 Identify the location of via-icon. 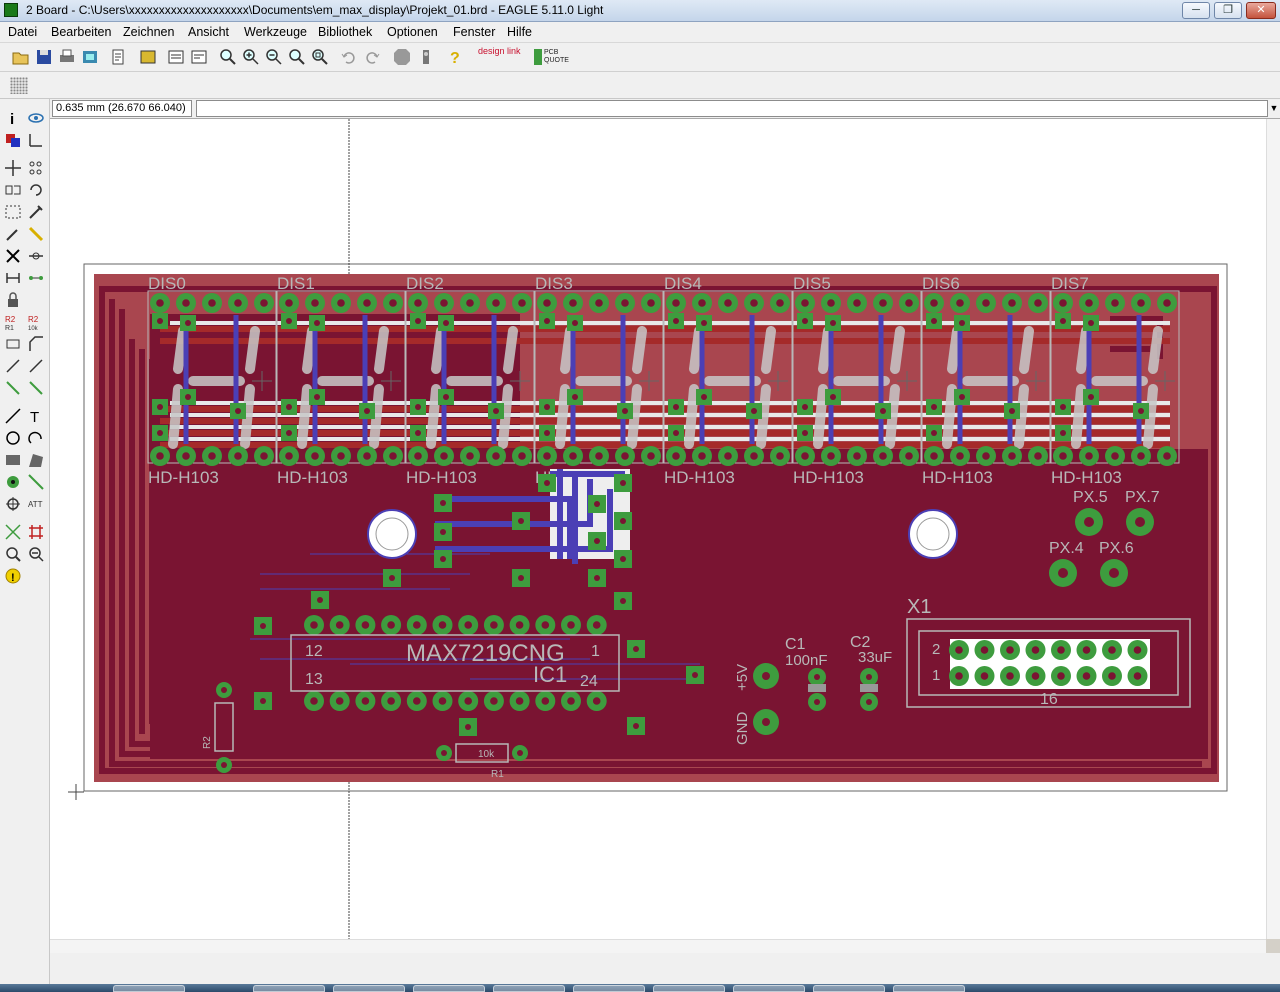
(13, 482).